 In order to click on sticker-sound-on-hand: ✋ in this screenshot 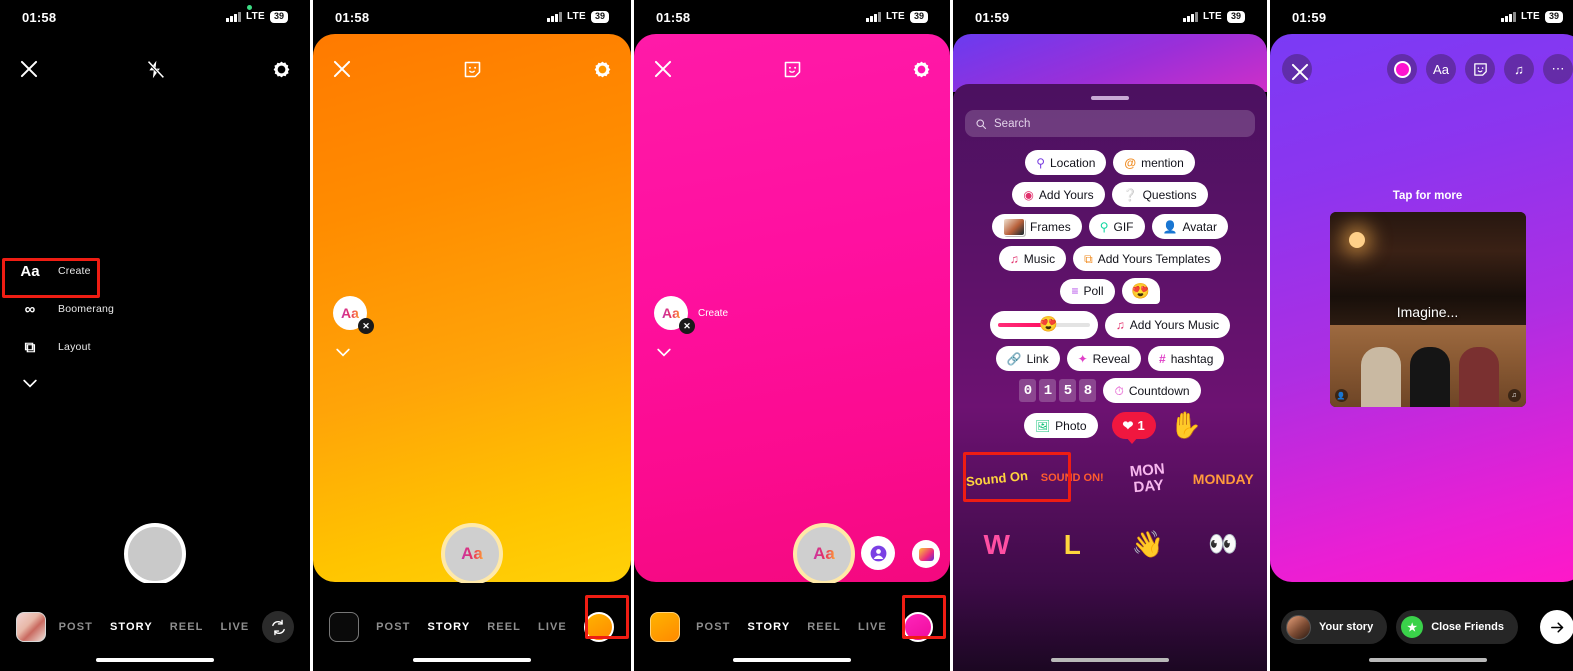, I will do `click(1186, 425)`.